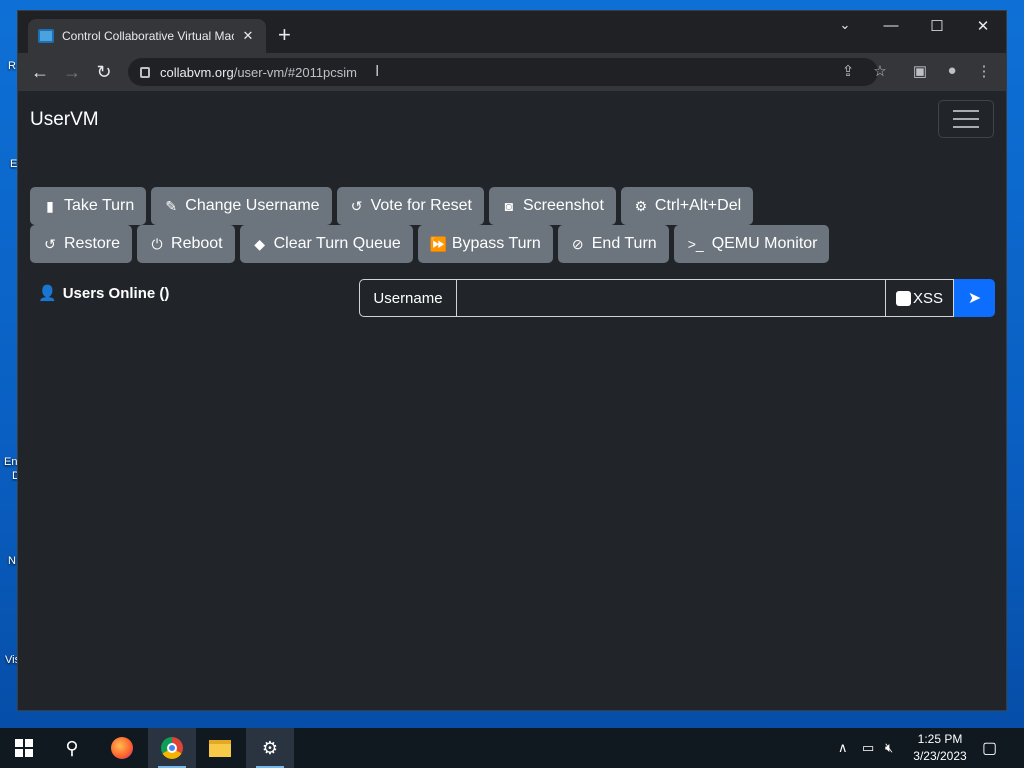 This screenshot has height=768, width=1024. I want to click on browser-tab: Control Collaborative Virtual Machine ✕, so click(147, 36).